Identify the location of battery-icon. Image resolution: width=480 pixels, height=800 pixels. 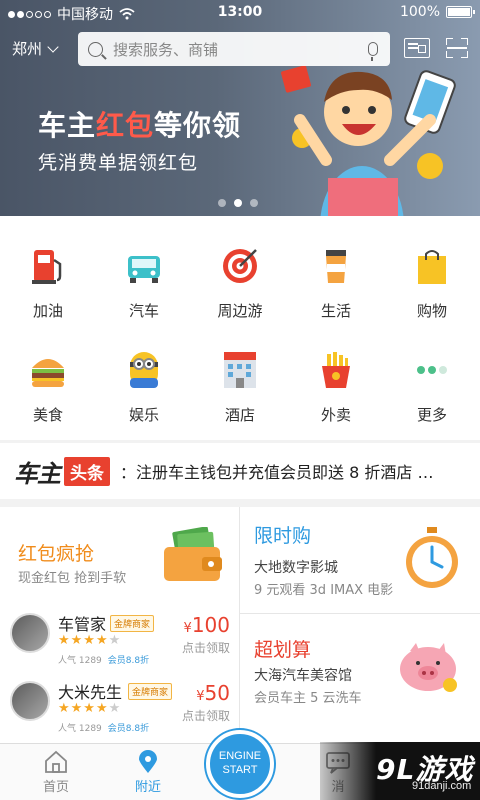
(460, 12).